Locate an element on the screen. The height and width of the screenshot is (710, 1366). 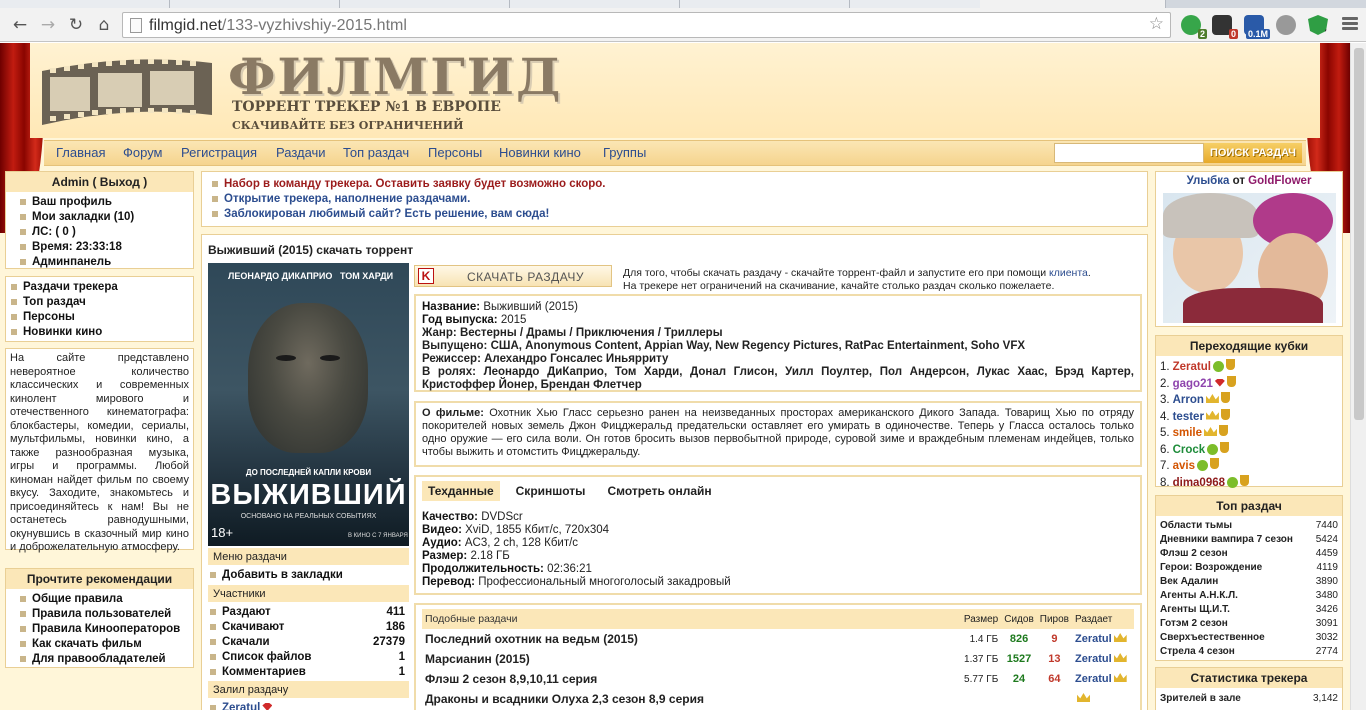
cup-holder-item: 8. dima0968 is located at coordinates (1251, 483).